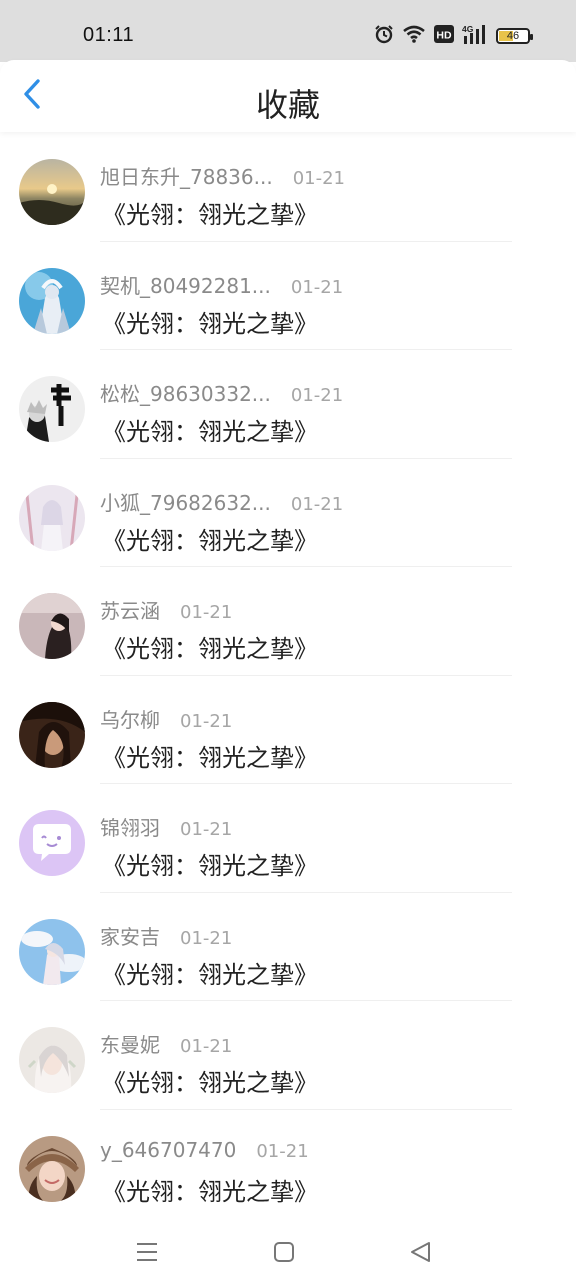 This screenshot has width=576, height=1280. Describe the element at coordinates (130, 718) in the screenshot. I see `user-name: 乌尔柳` at that location.